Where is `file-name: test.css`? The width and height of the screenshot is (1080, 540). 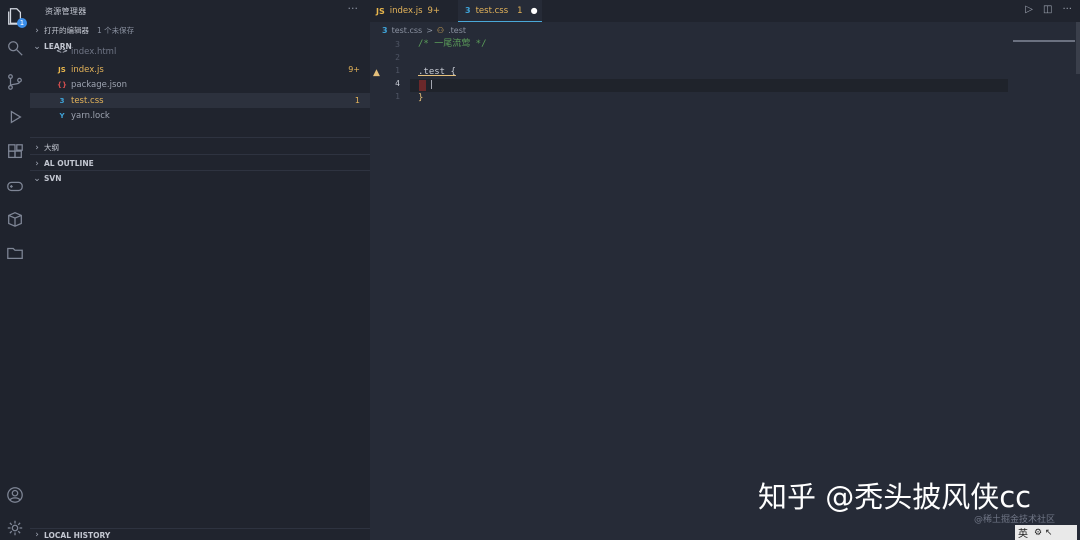 file-name: test.css is located at coordinates (87, 100).